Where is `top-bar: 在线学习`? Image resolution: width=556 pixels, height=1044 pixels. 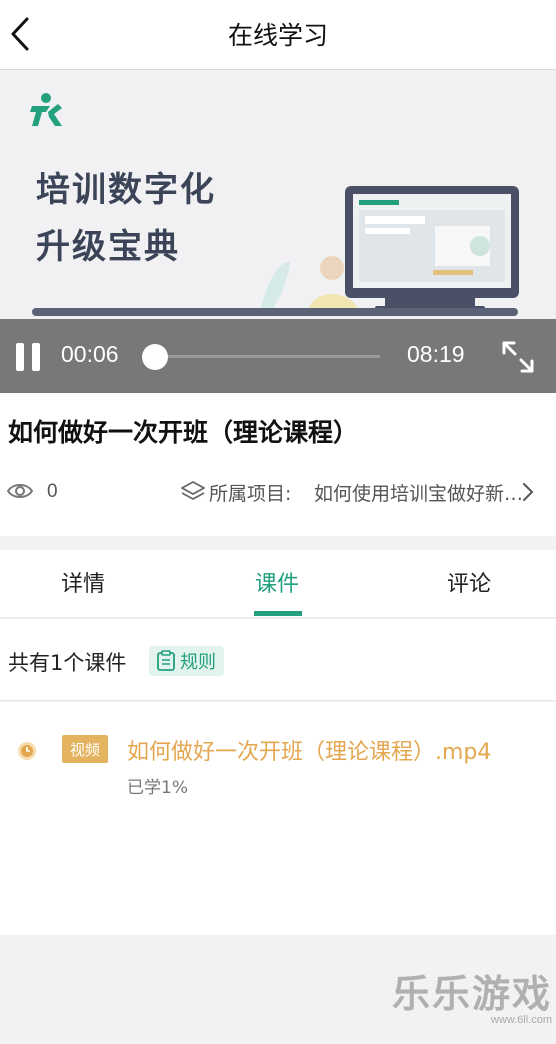
top-bar: 在线学习 is located at coordinates (278, 35).